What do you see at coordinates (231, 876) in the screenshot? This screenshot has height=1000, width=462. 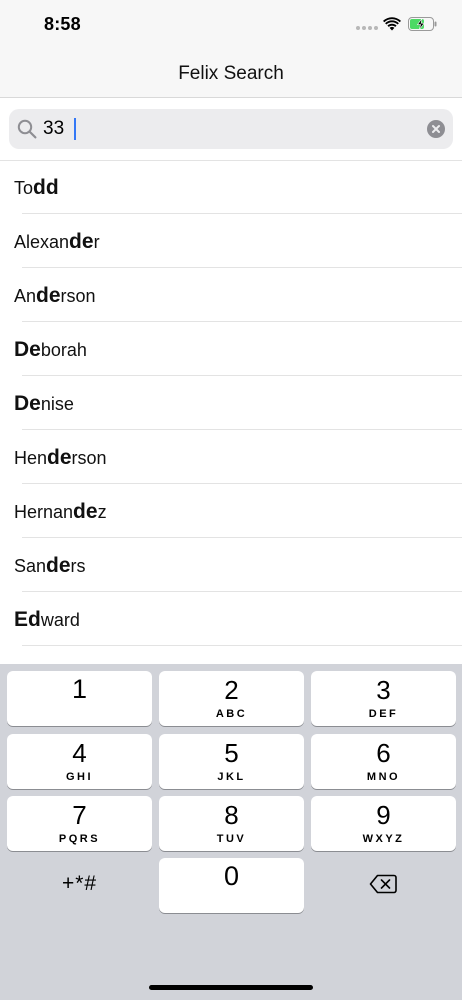 I see `key-digit: 0` at bounding box center [231, 876].